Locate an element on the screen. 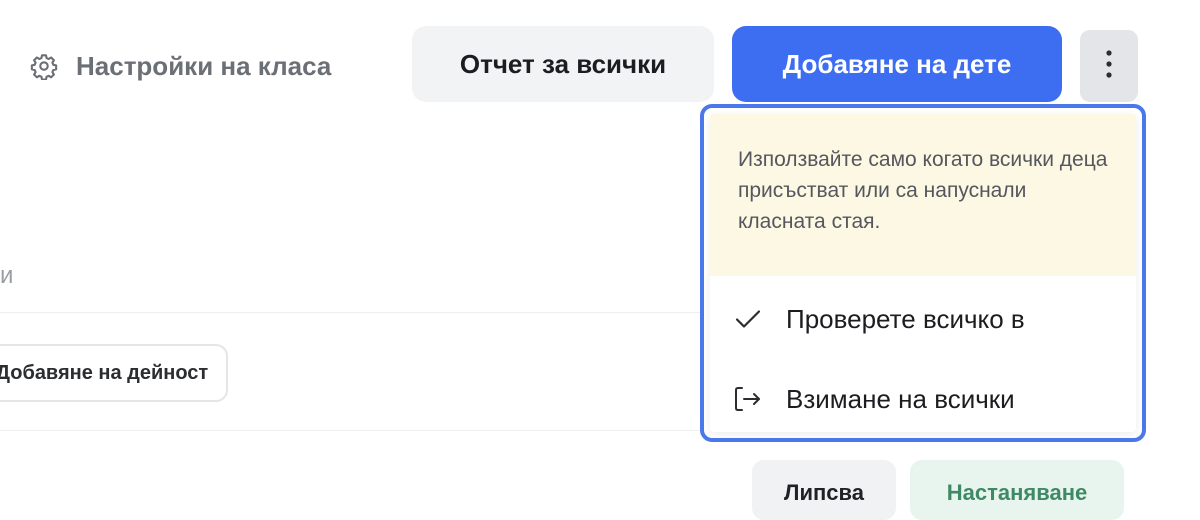 This screenshot has width=1200, height=520. check-all-in-item: Проверете всичко в is located at coordinates (923, 319).